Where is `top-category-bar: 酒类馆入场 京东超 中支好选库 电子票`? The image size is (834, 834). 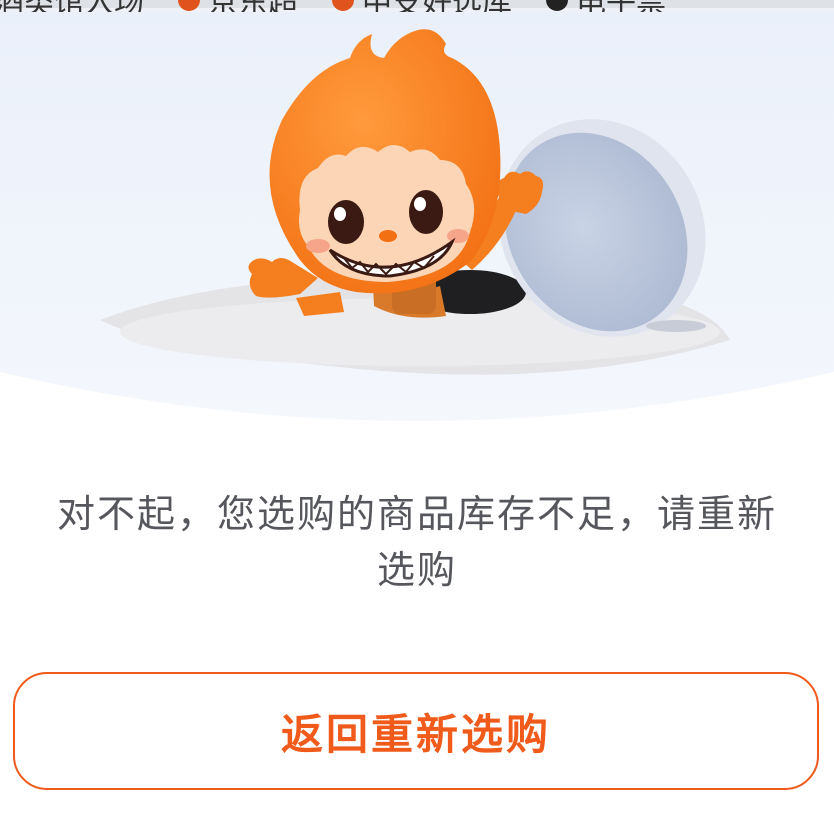 top-category-bar: 酒类馆入场 京东超 中支好选库 电子票 is located at coordinates (417, 6).